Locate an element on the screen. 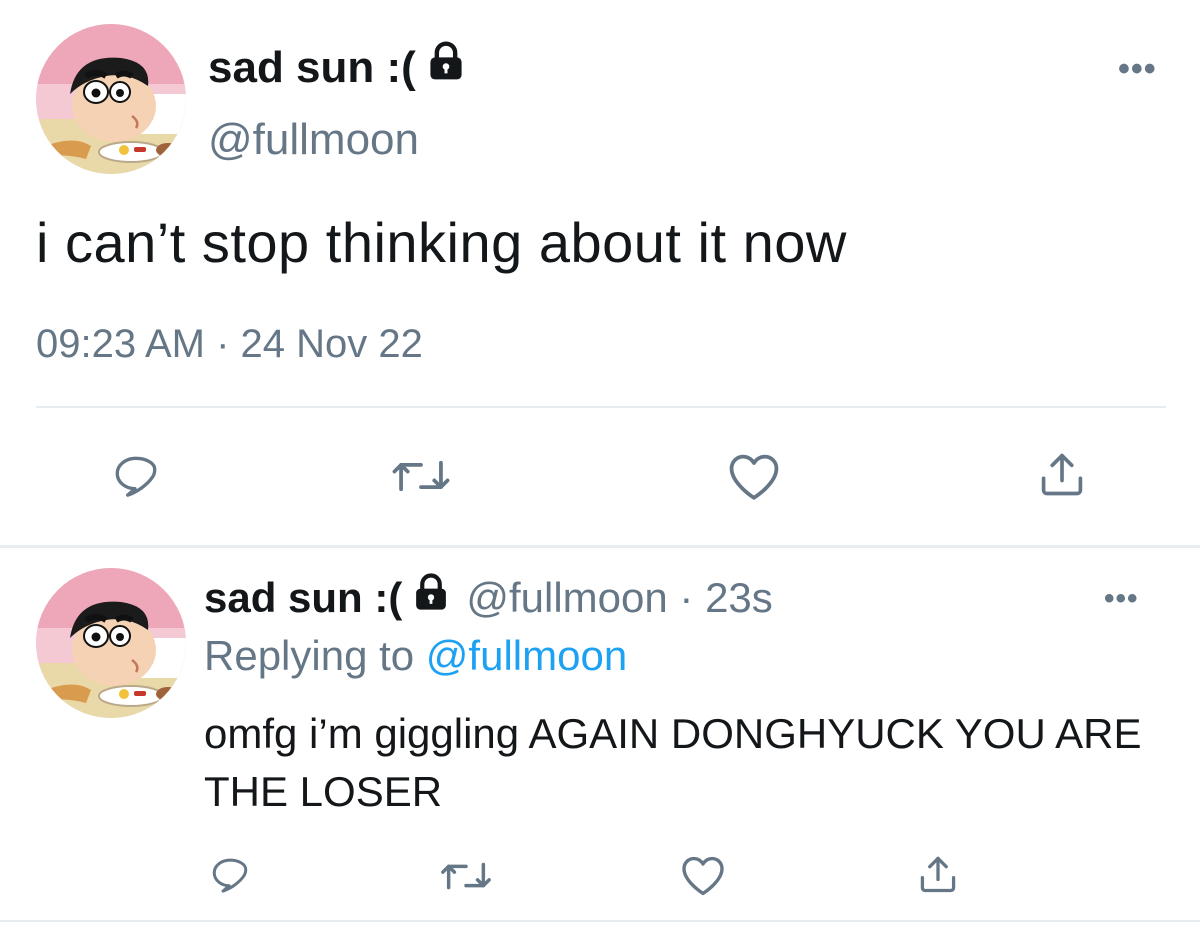  reply-reply-button is located at coordinates (230, 875).